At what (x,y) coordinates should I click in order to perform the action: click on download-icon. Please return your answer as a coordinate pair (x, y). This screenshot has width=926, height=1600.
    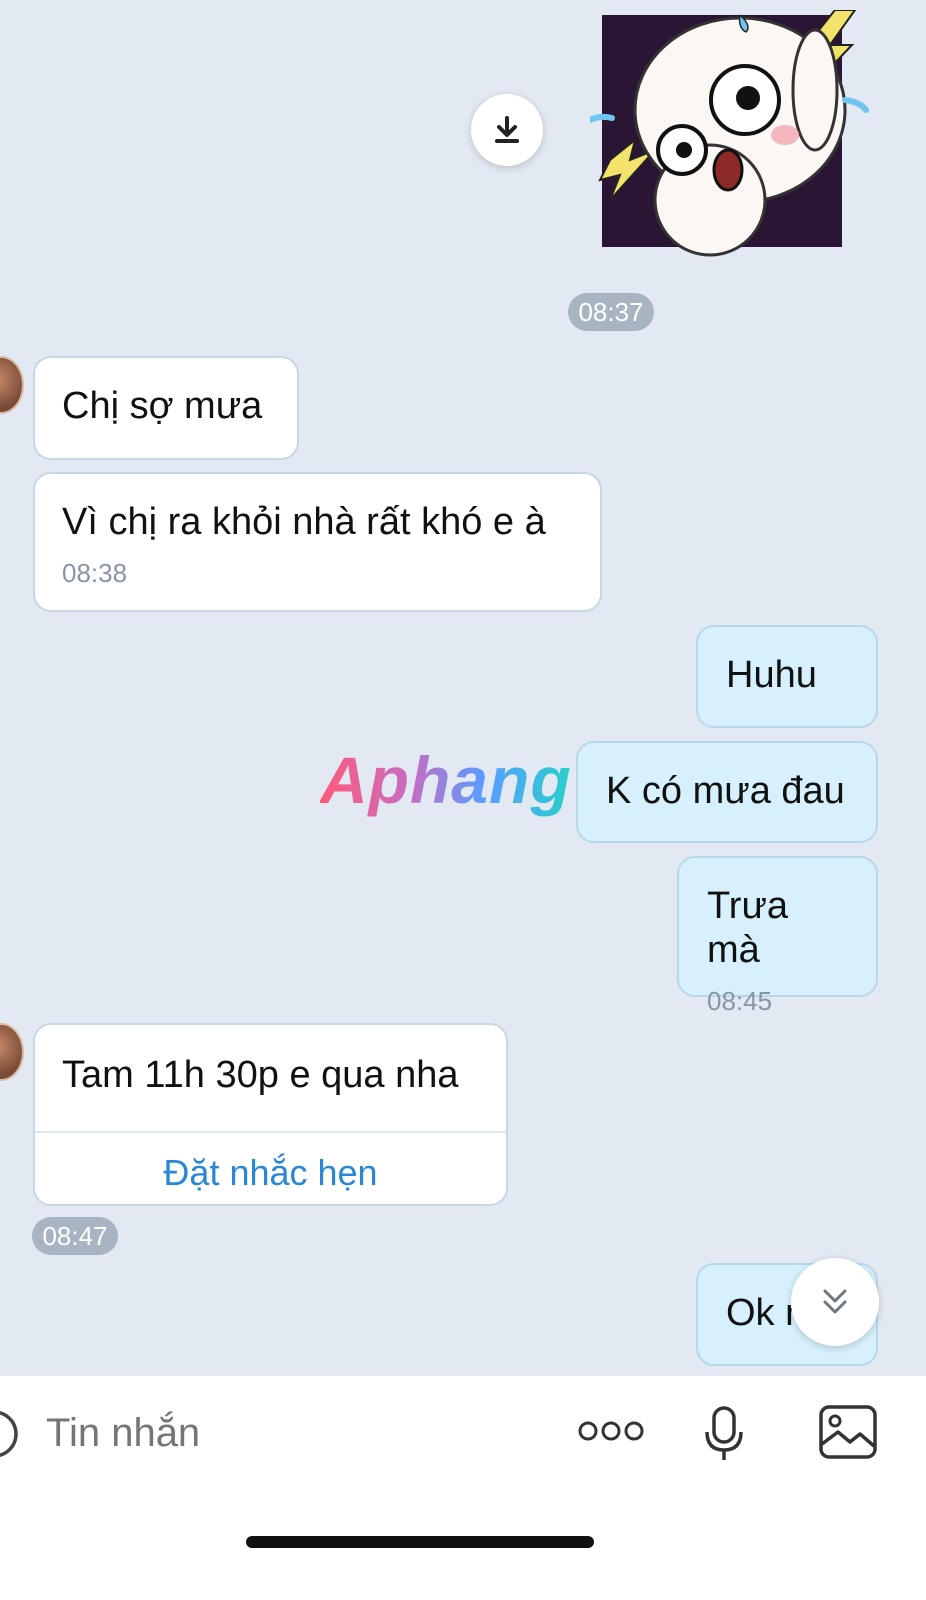
    Looking at the image, I should click on (507, 129).